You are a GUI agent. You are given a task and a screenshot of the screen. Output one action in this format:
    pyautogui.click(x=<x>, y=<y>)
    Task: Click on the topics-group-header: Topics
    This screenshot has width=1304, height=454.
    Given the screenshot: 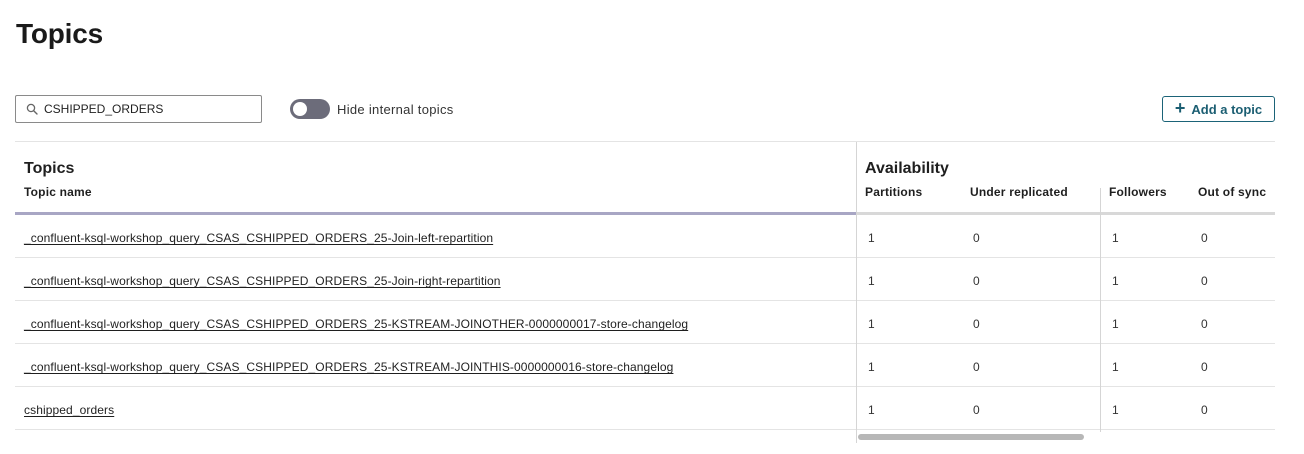 What is the action you would take?
    pyautogui.click(x=49, y=168)
    